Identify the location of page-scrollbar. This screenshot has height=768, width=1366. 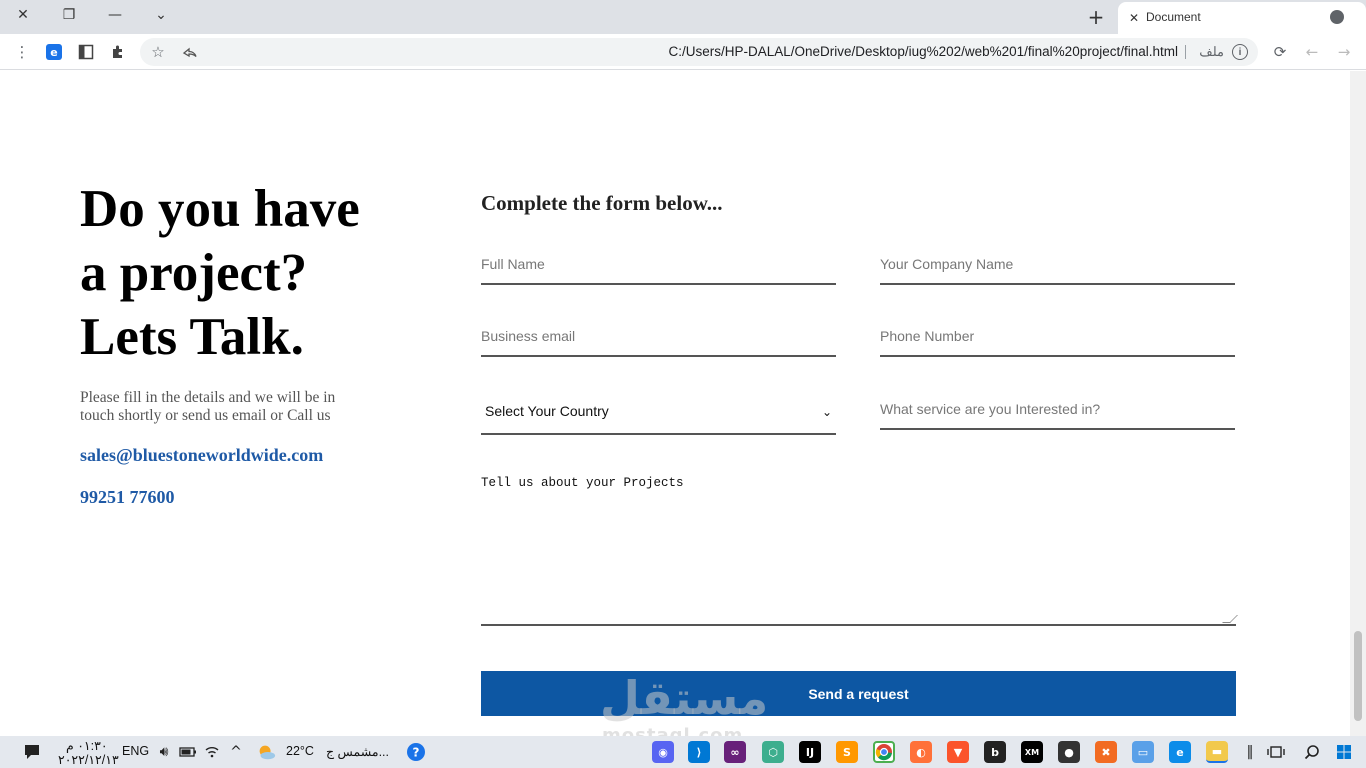
(1358, 403).